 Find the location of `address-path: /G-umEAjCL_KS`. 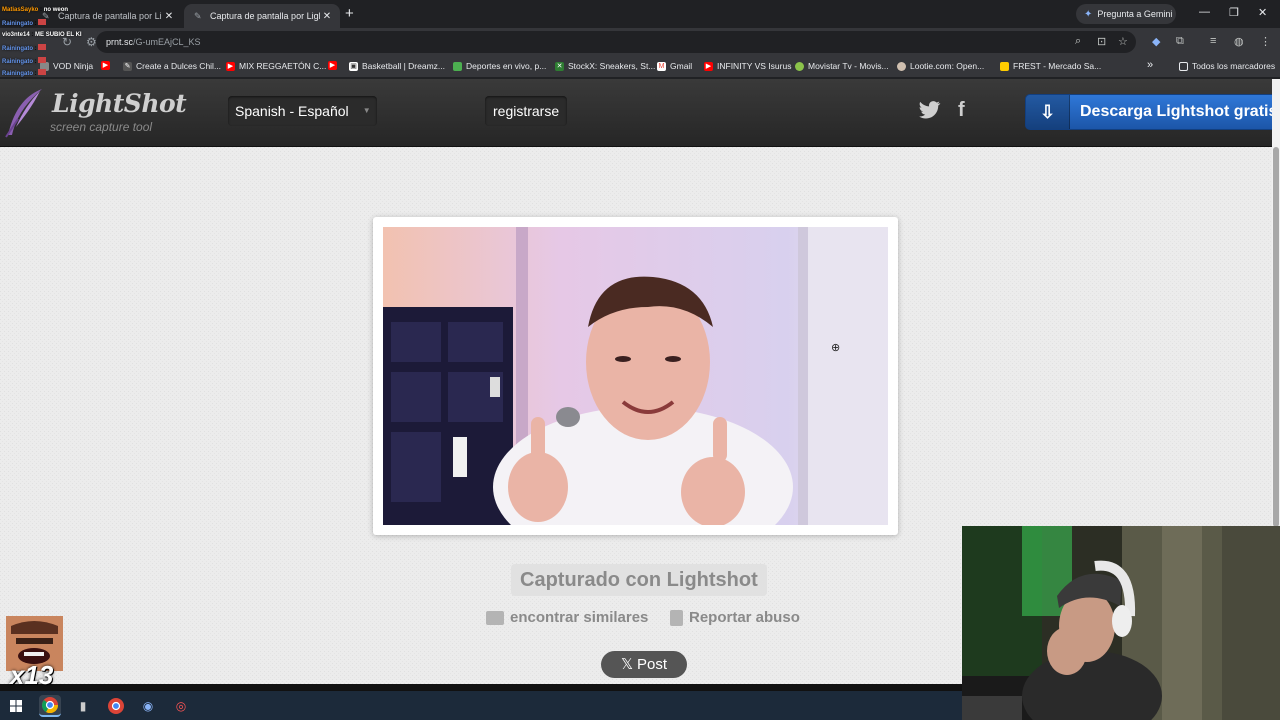

address-path: /G-umEAjCL_KS is located at coordinates (167, 42).